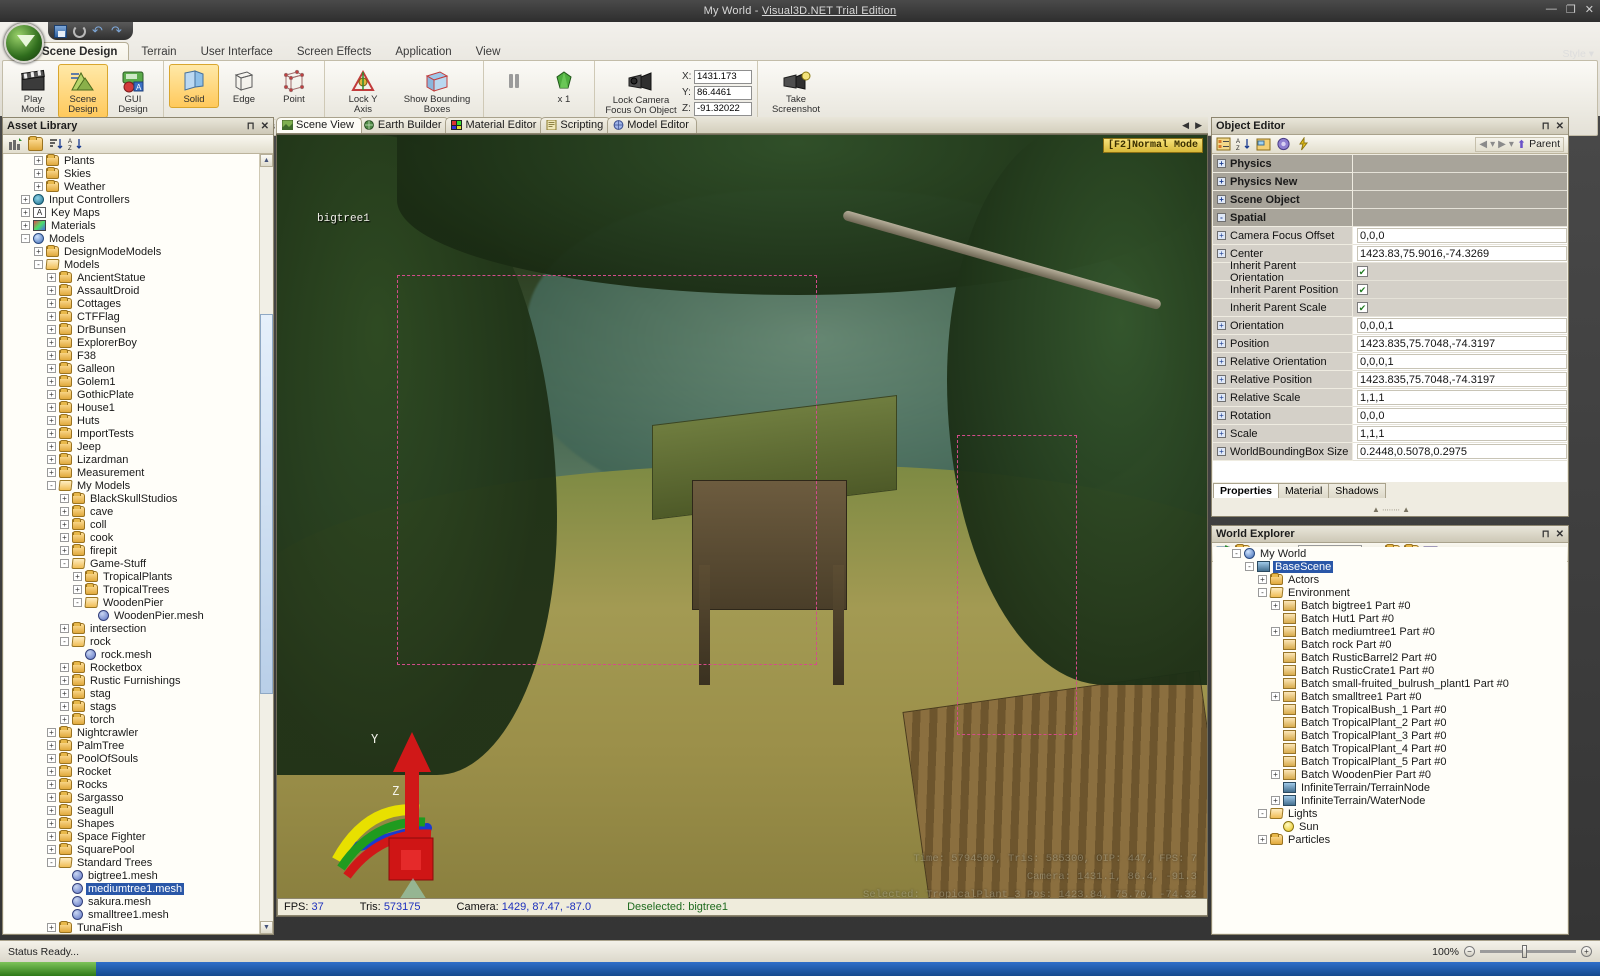 This screenshot has width=1600, height=976. Describe the element at coordinates (48, 969) in the screenshot. I see `start-button` at that location.